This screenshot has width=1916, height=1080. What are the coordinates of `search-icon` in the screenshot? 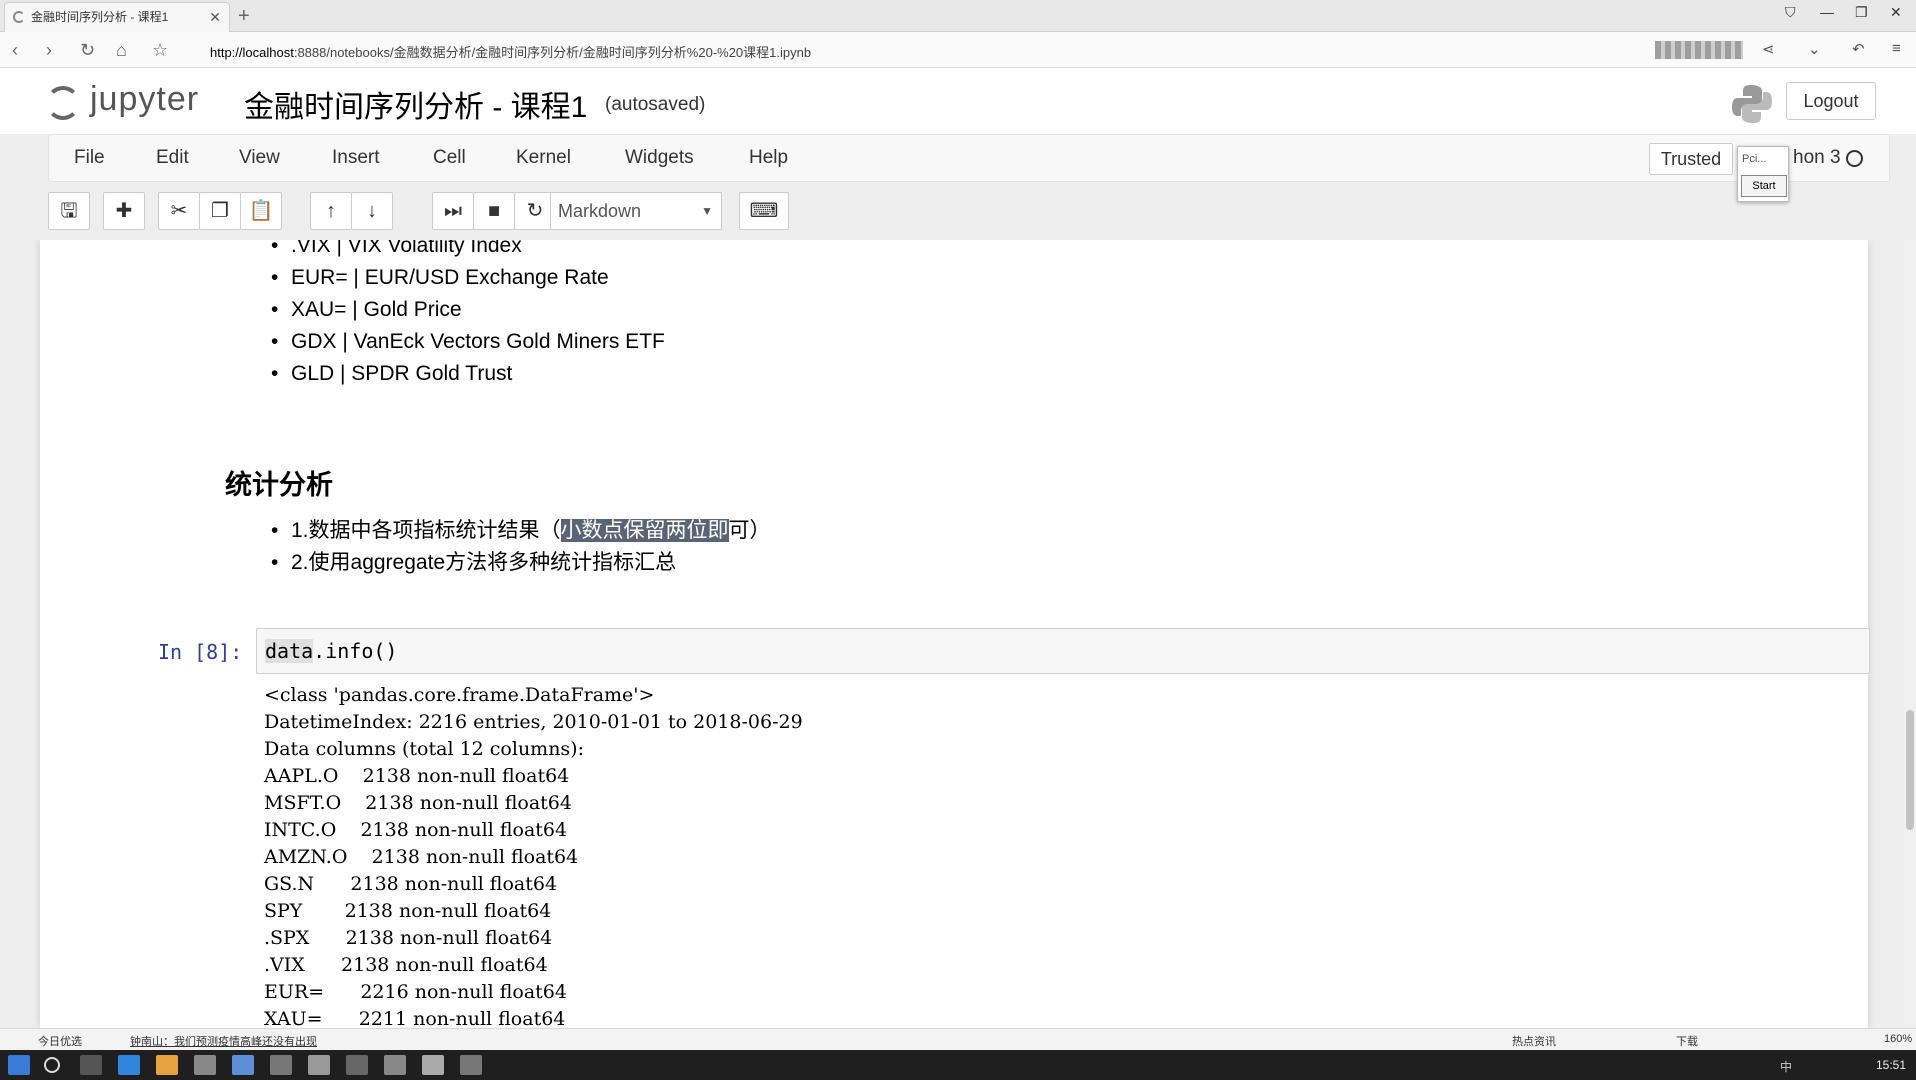 It's located at (52, 1065).